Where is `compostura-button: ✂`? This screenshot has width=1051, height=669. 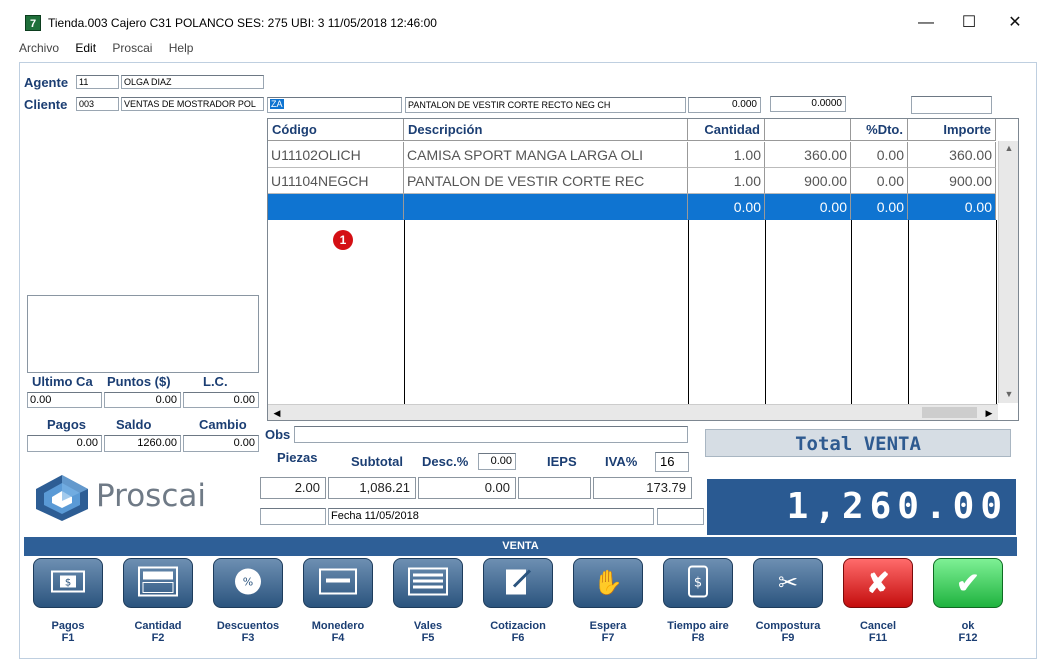
compostura-button: ✂ is located at coordinates (788, 583).